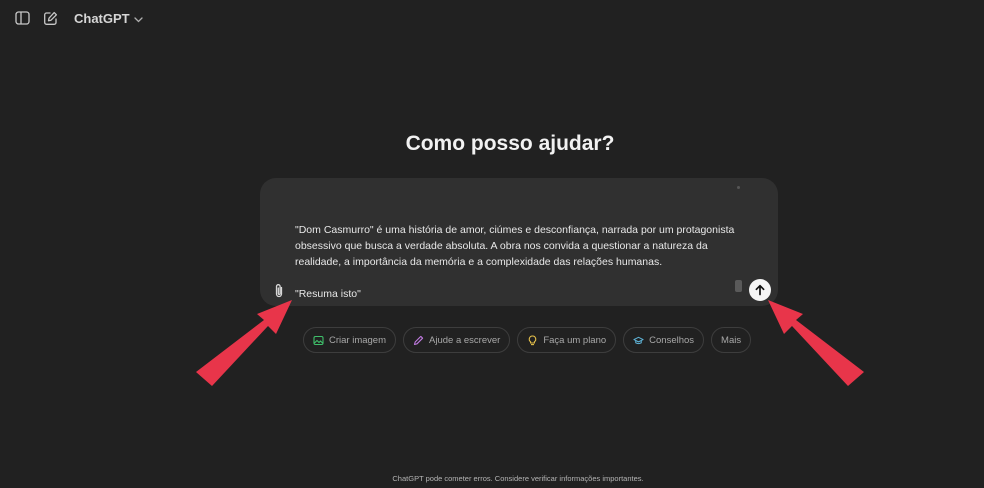 This screenshot has width=984, height=488. What do you see at coordinates (22, 18) in the screenshot?
I see `sidebar-toggle-icon` at bounding box center [22, 18].